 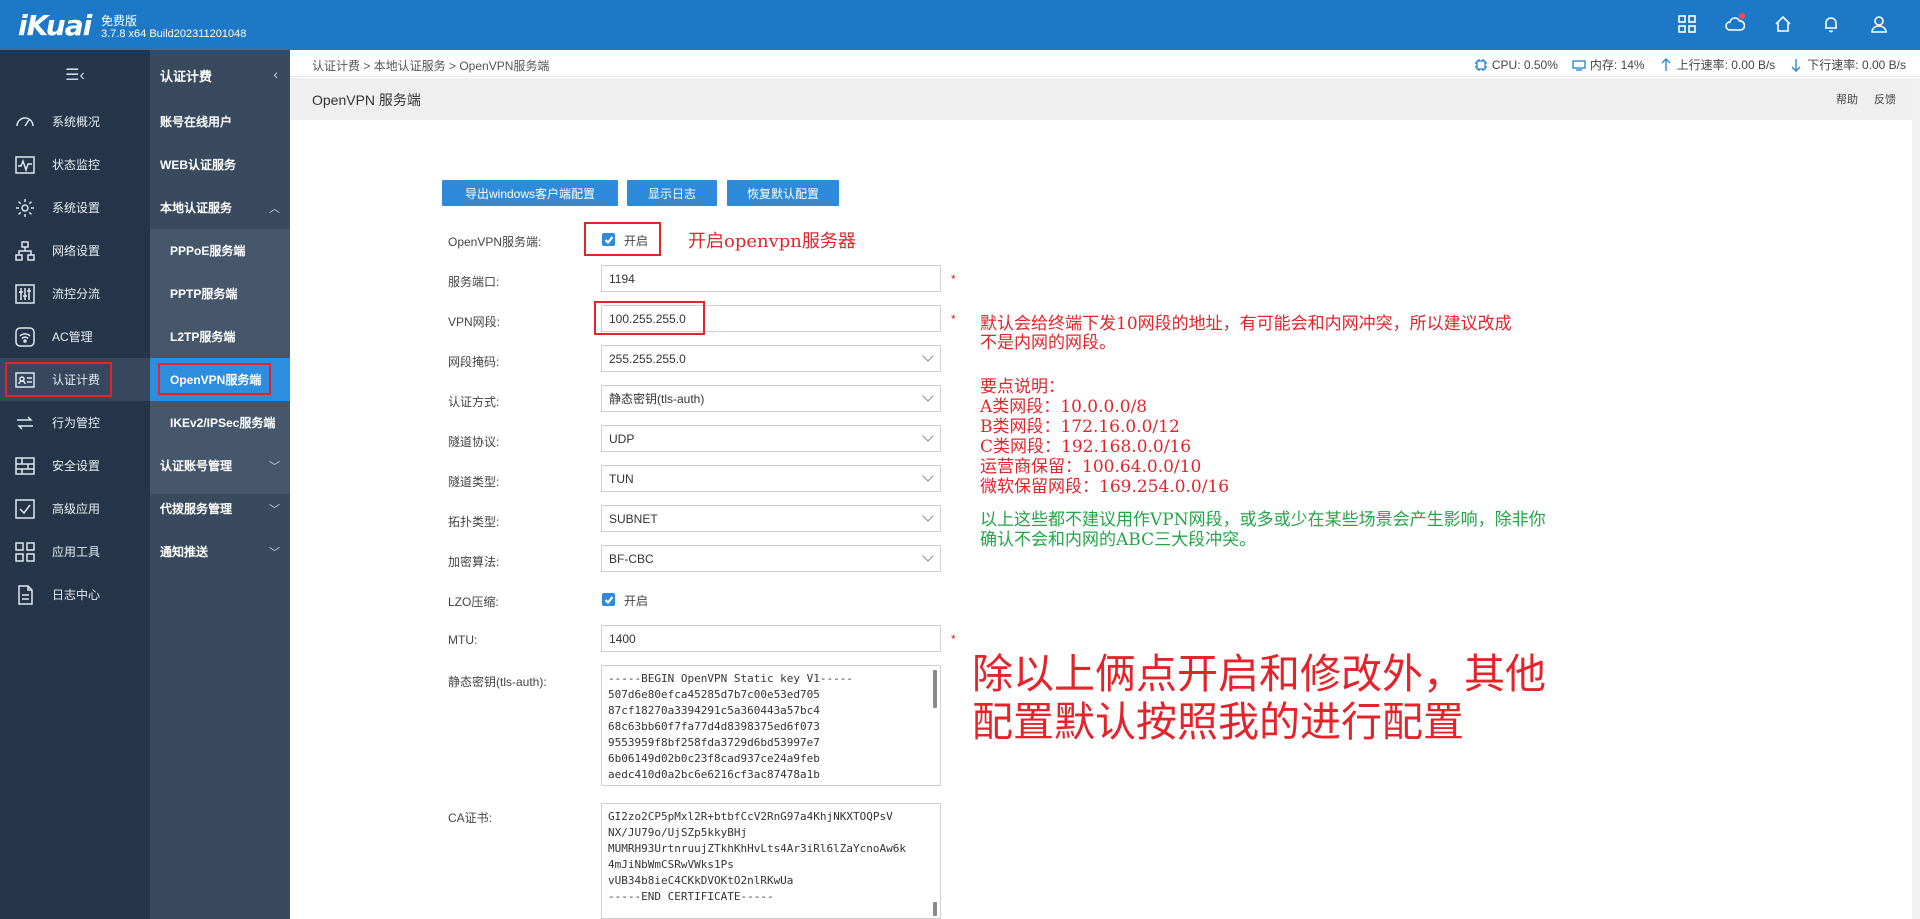 What do you see at coordinates (621, 478) in the screenshot?
I see `tun-value: TUN` at bounding box center [621, 478].